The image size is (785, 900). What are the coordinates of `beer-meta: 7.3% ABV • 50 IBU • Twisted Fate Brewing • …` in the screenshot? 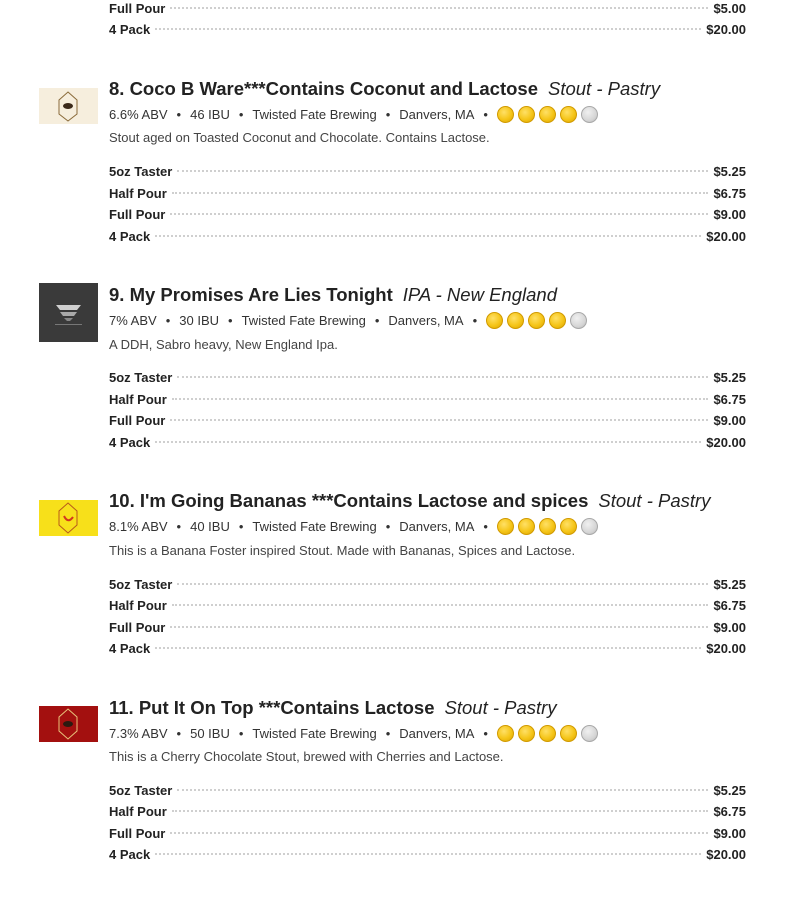 It's located at (353, 733).